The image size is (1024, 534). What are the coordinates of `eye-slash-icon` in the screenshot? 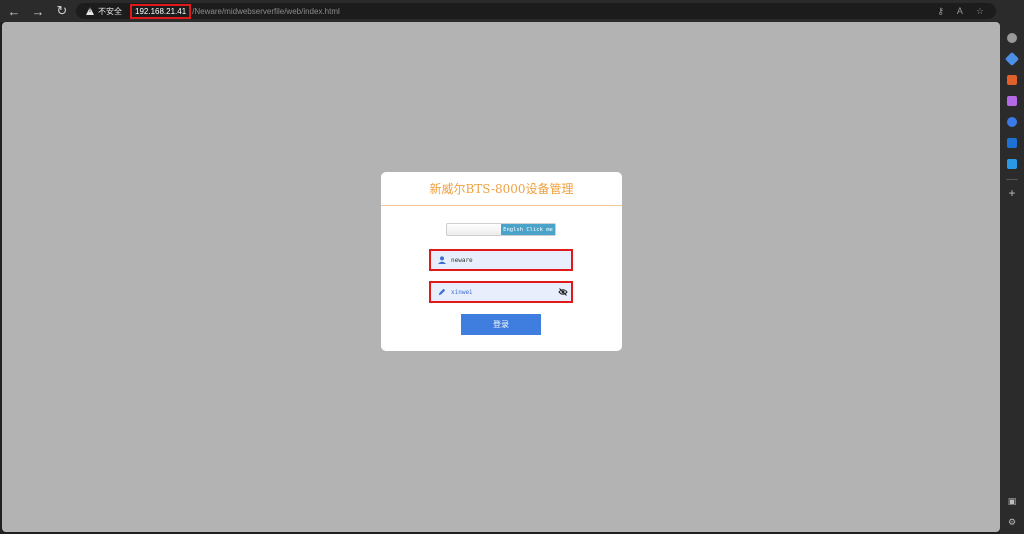 It's located at (563, 292).